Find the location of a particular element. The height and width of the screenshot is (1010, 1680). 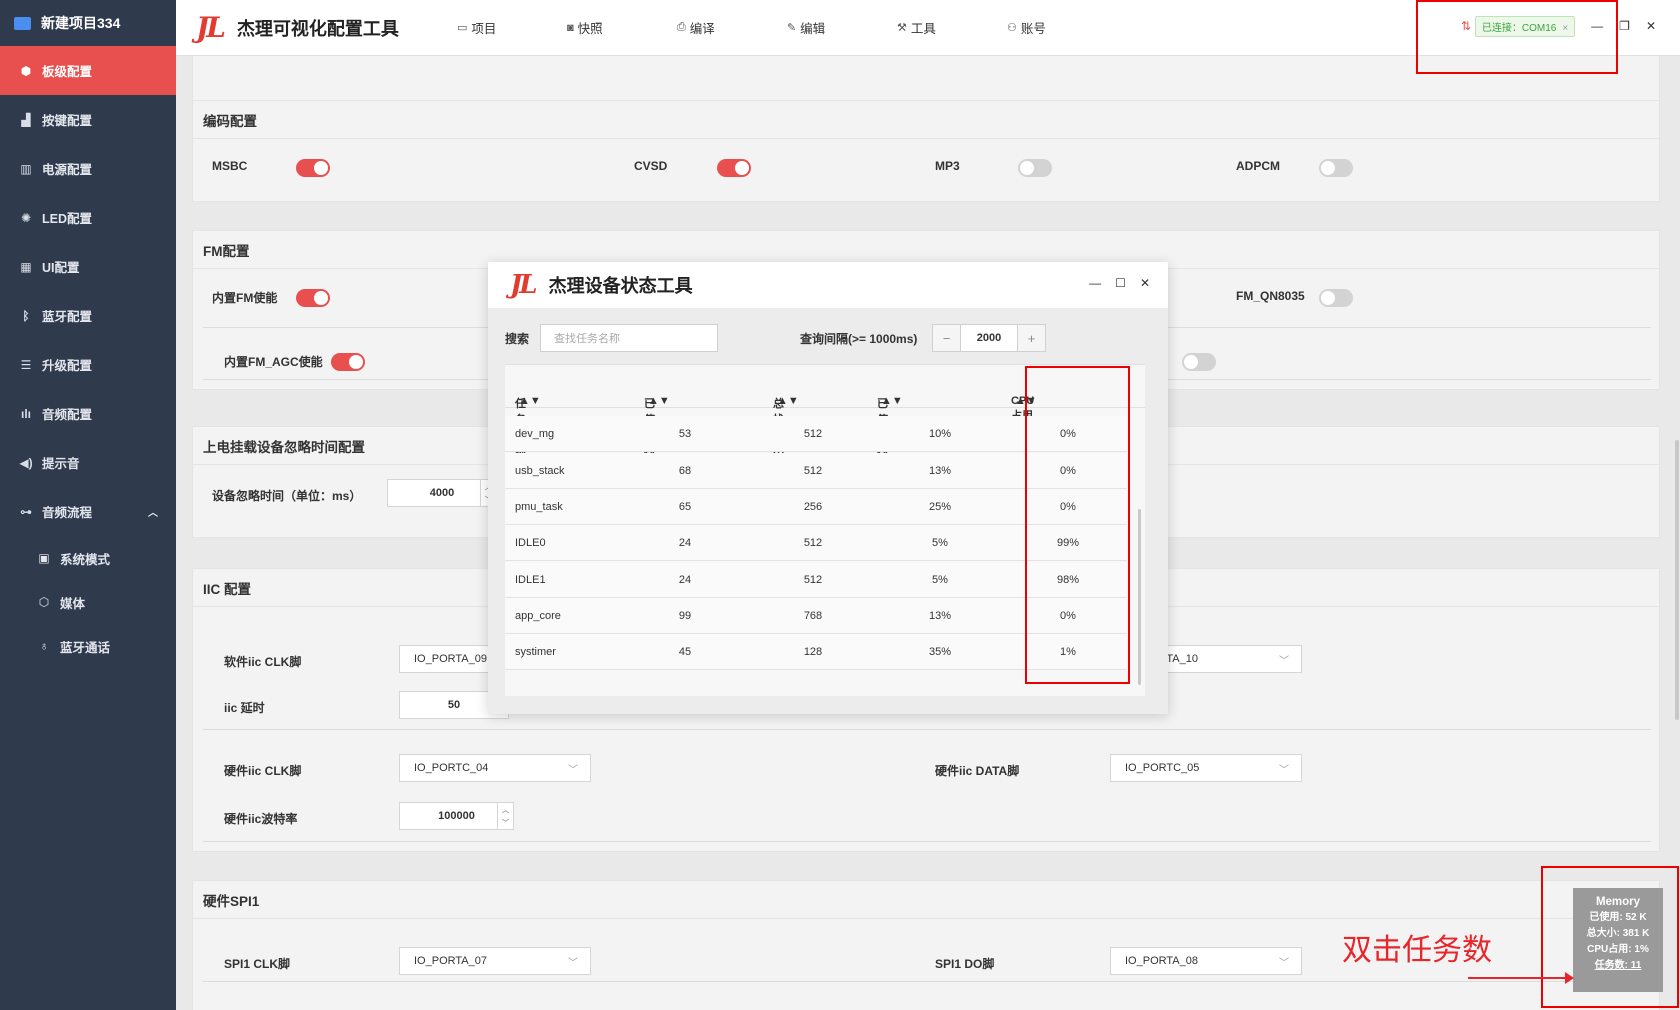

sidebar-item-power: ▥ 电源配置 is located at coordinates (88, 168).